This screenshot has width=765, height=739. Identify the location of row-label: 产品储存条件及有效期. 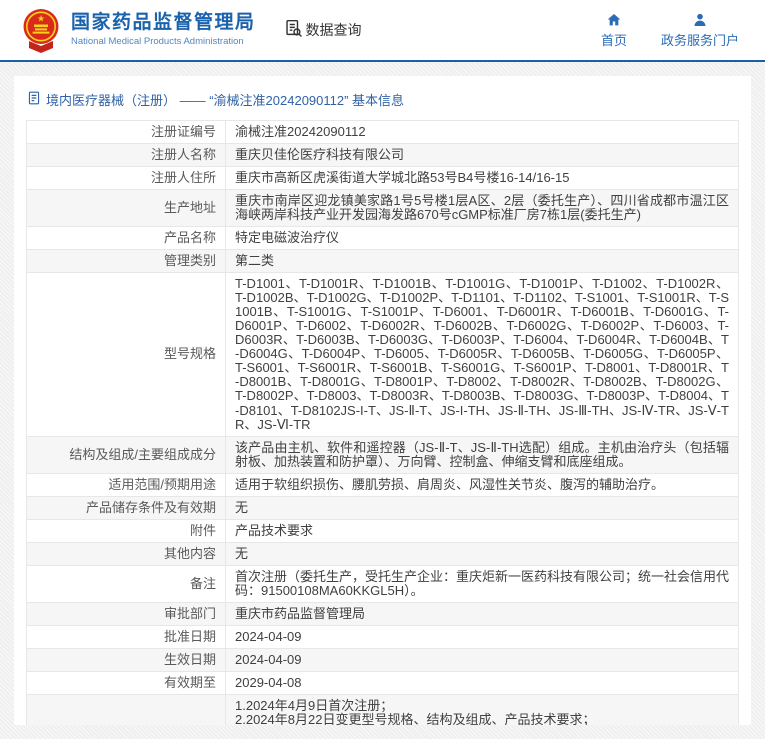
(126, 507).